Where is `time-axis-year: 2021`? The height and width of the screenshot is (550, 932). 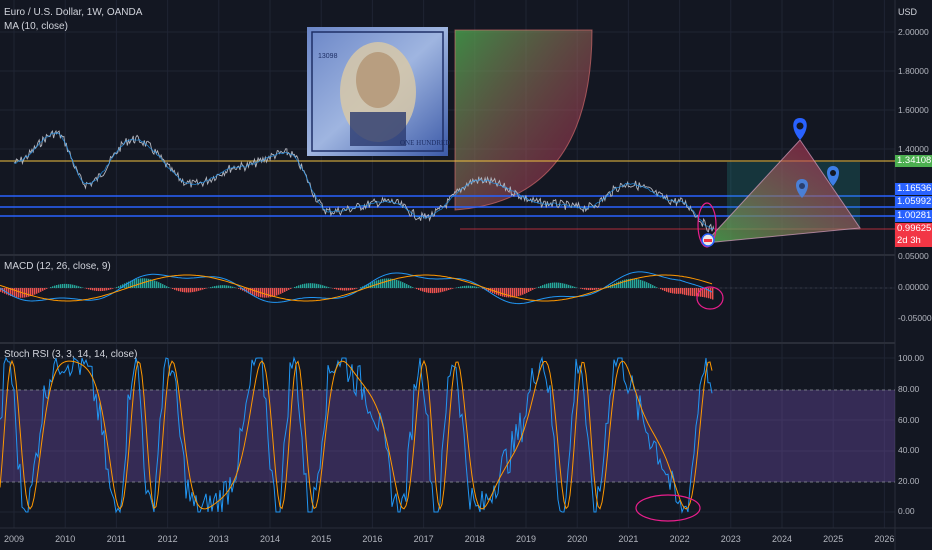
time-axis-year: 2021 is located at coordinates (628, 539).